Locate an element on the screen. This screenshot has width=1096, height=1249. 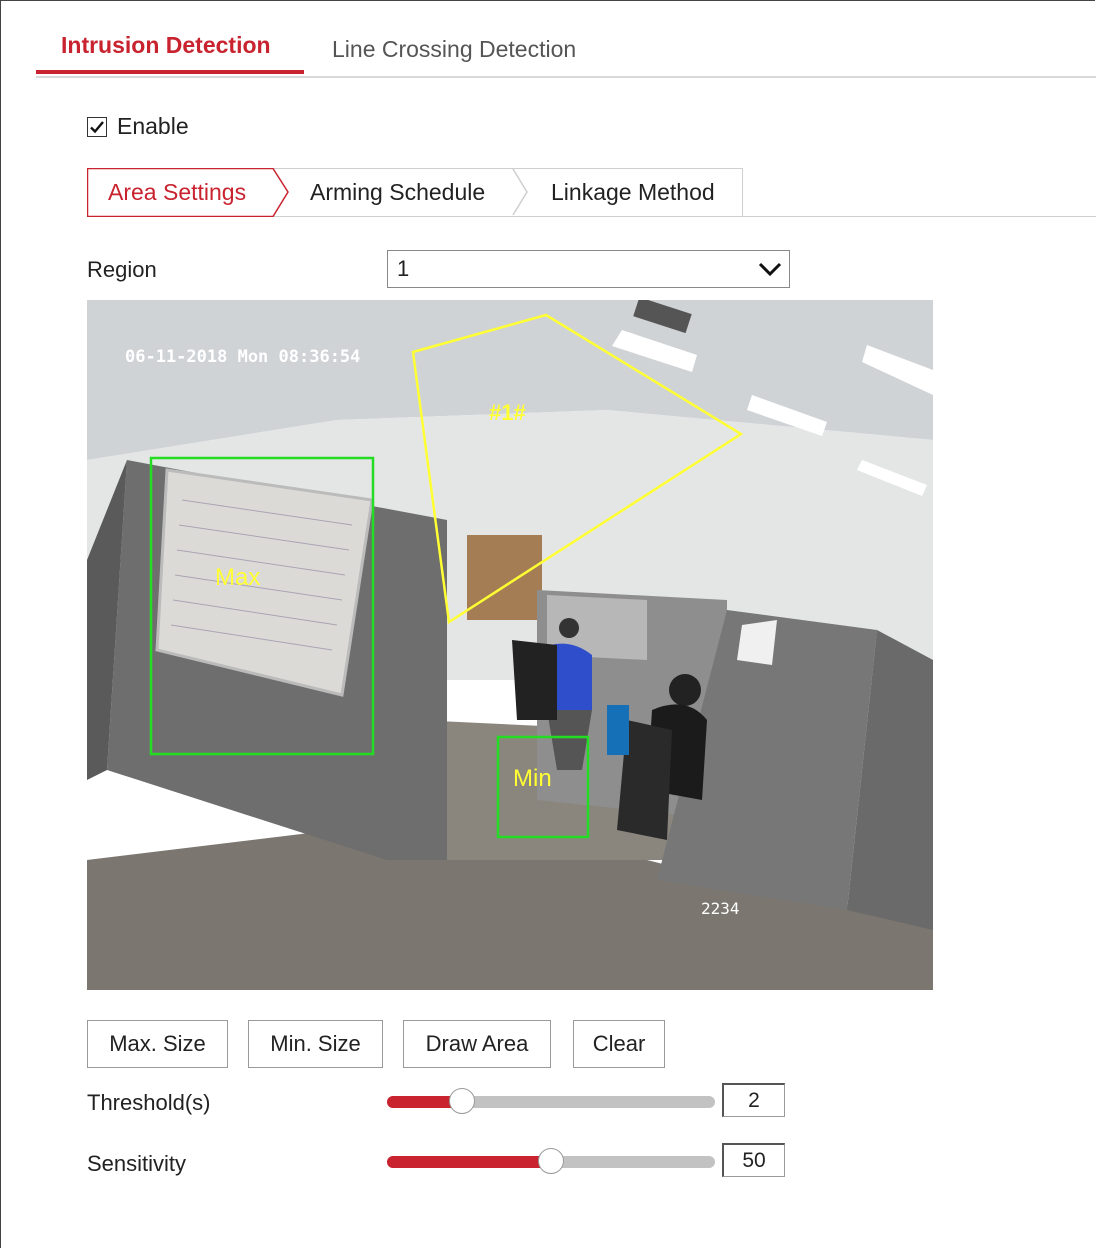
enable-checkbox is located at coordinates (97, 126).